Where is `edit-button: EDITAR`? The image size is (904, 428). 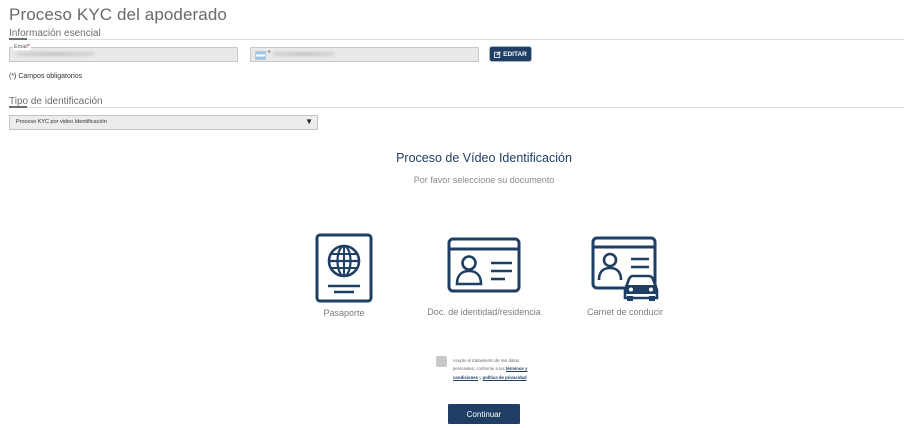 edit-button: EDITAR is located at coordinates (510, 54).